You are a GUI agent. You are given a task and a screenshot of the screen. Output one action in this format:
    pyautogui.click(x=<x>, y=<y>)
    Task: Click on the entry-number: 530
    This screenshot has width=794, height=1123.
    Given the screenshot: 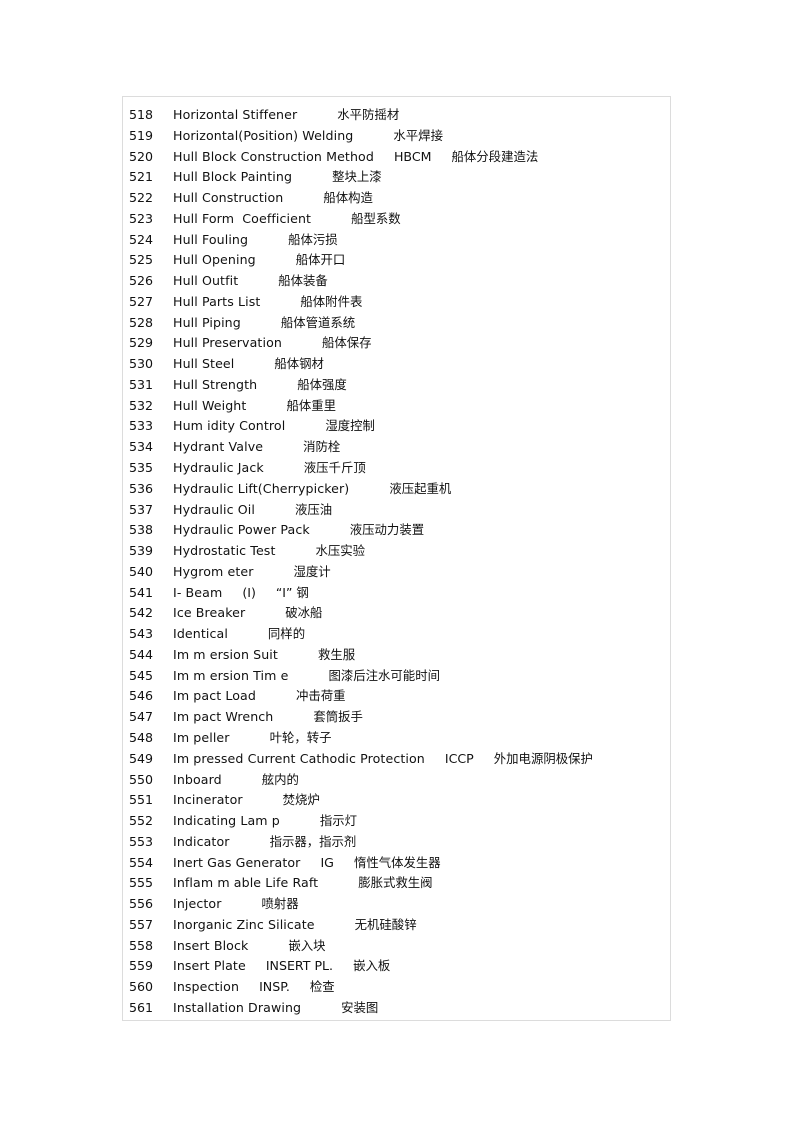 What is the action you would take?
    pyautogui.click(x=141, y=364)
    